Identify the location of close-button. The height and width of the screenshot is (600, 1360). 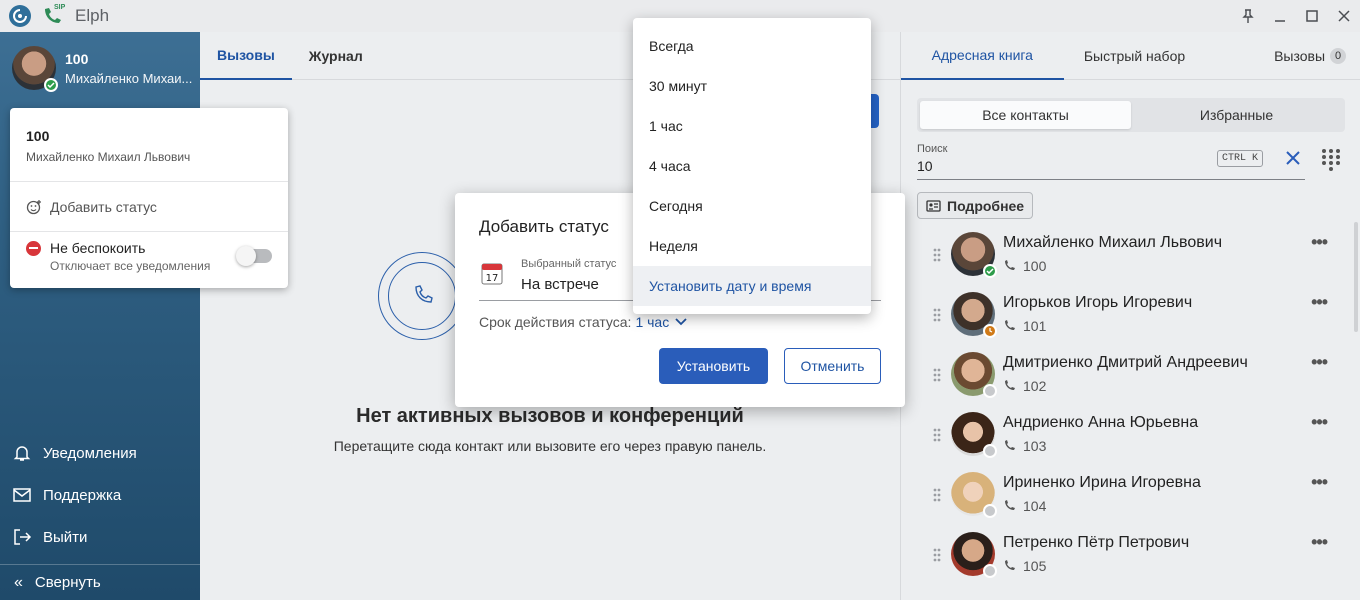
(1344, 16).